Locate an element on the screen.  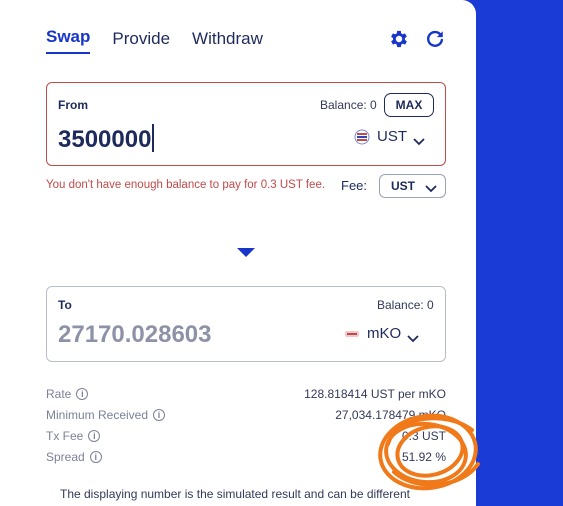
tx-fee-value: 0.3 UST is located at coordinates (423, 436).